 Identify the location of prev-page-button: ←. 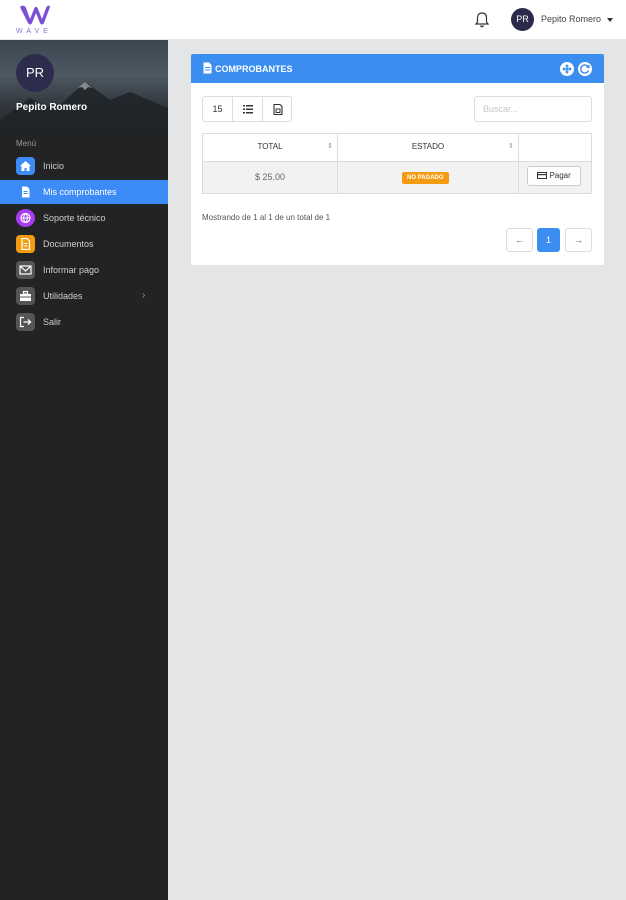
(519, 240).